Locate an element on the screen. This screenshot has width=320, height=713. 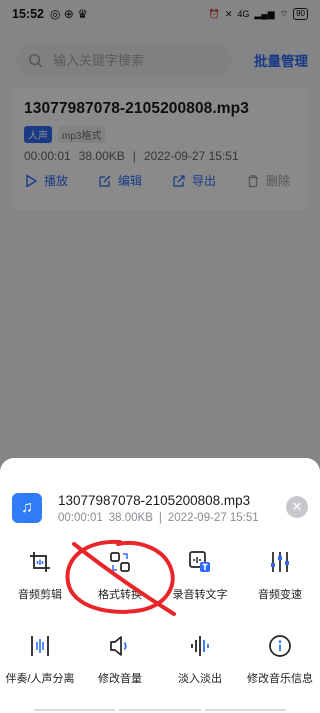
red-cross-annotation is located at coordinates (120, 577).